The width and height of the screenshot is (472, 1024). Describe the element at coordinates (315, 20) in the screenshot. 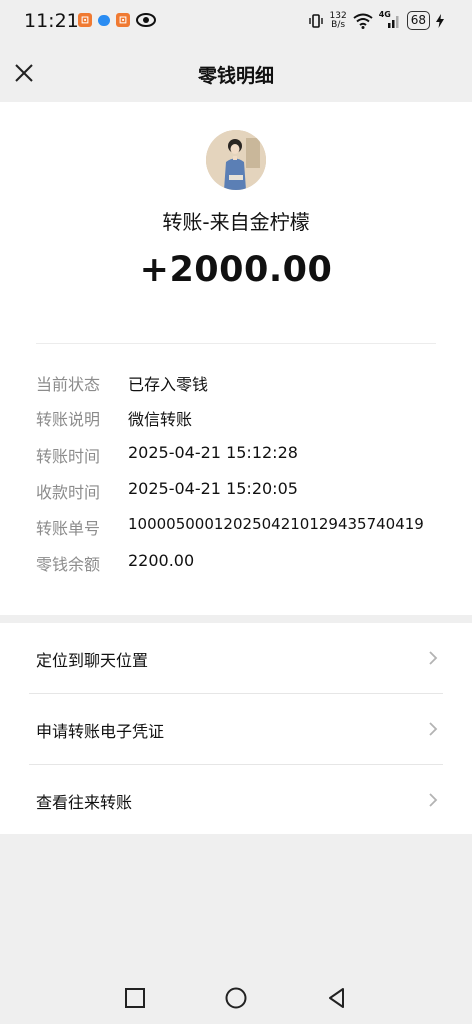

I see `vibrate-icon` at that location.